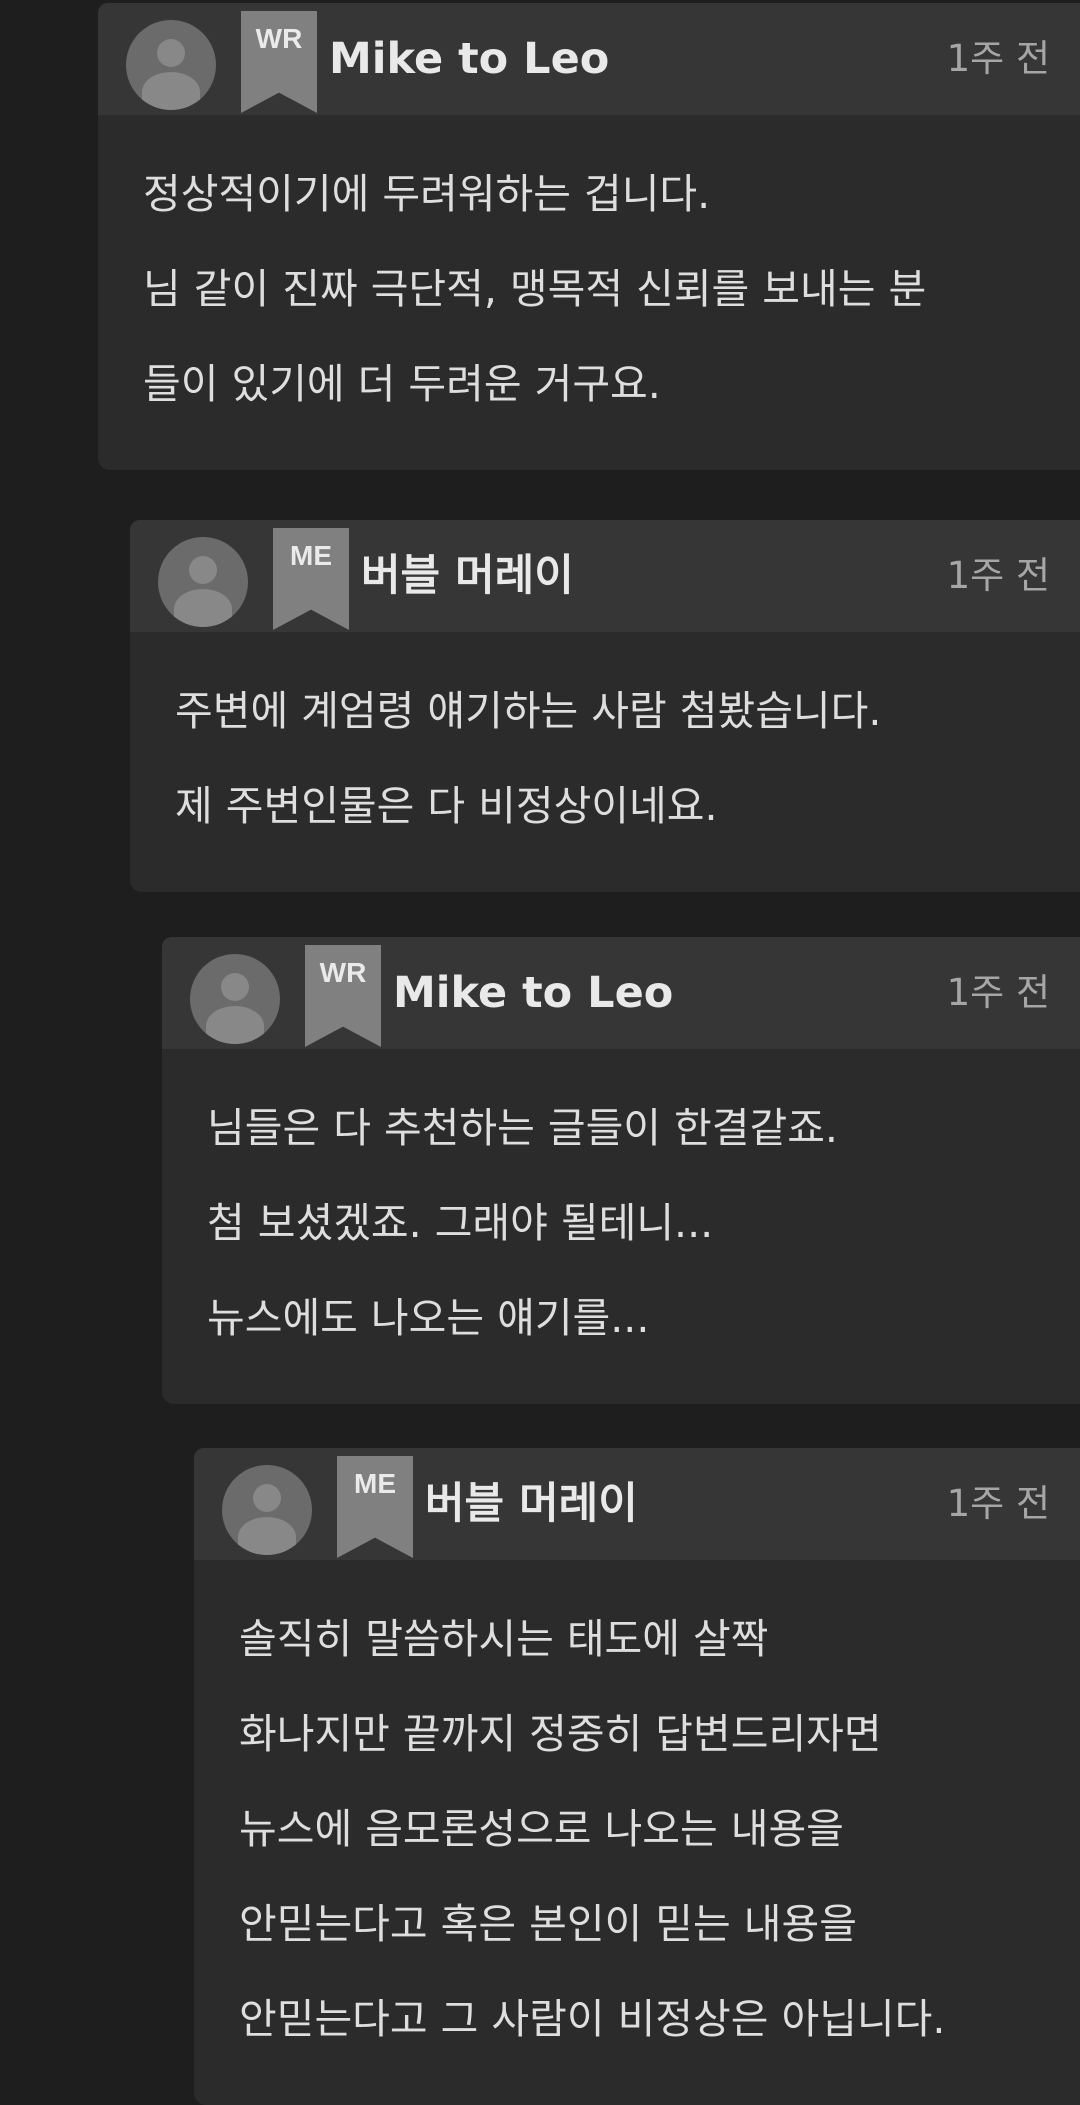 The width and height of the screenshot is (1080, 2105). What do you see at coordinates (402, 384) in the screenshot?
I see `comment-text-line: 들이 있기에 더 두려운 거구요.` at bounding box center [402, 384].